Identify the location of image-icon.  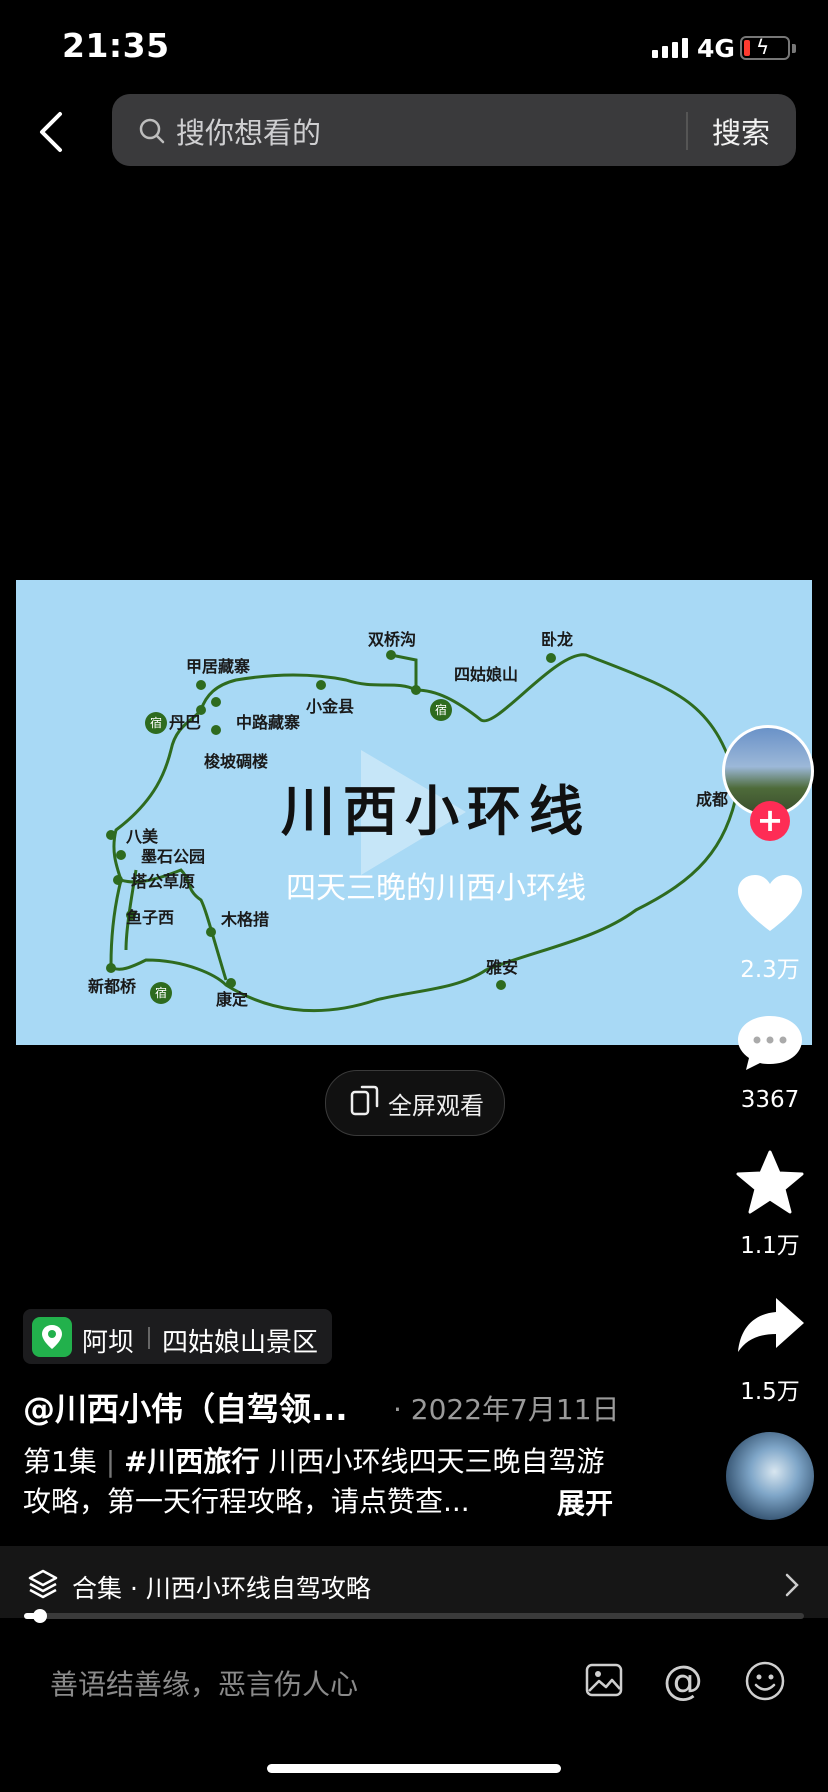
(604, 1680).